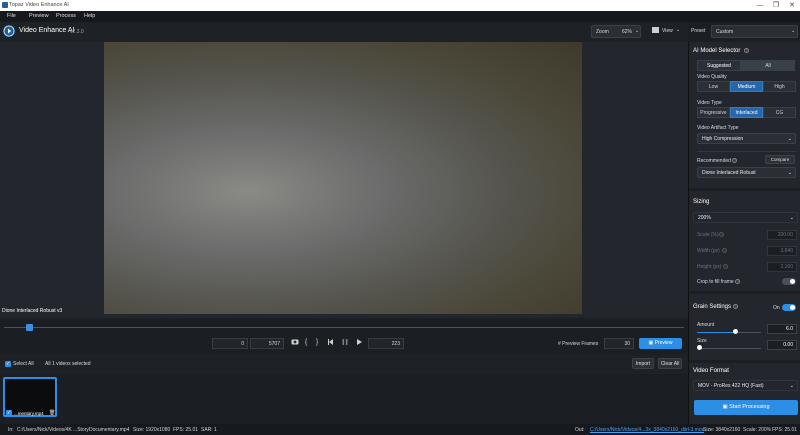 Image resolution: width=800 pixels, height=435 pixels. Describe the element at coordinates (580, 430) in the screenshot. I see `output-label: Out:` at that location.